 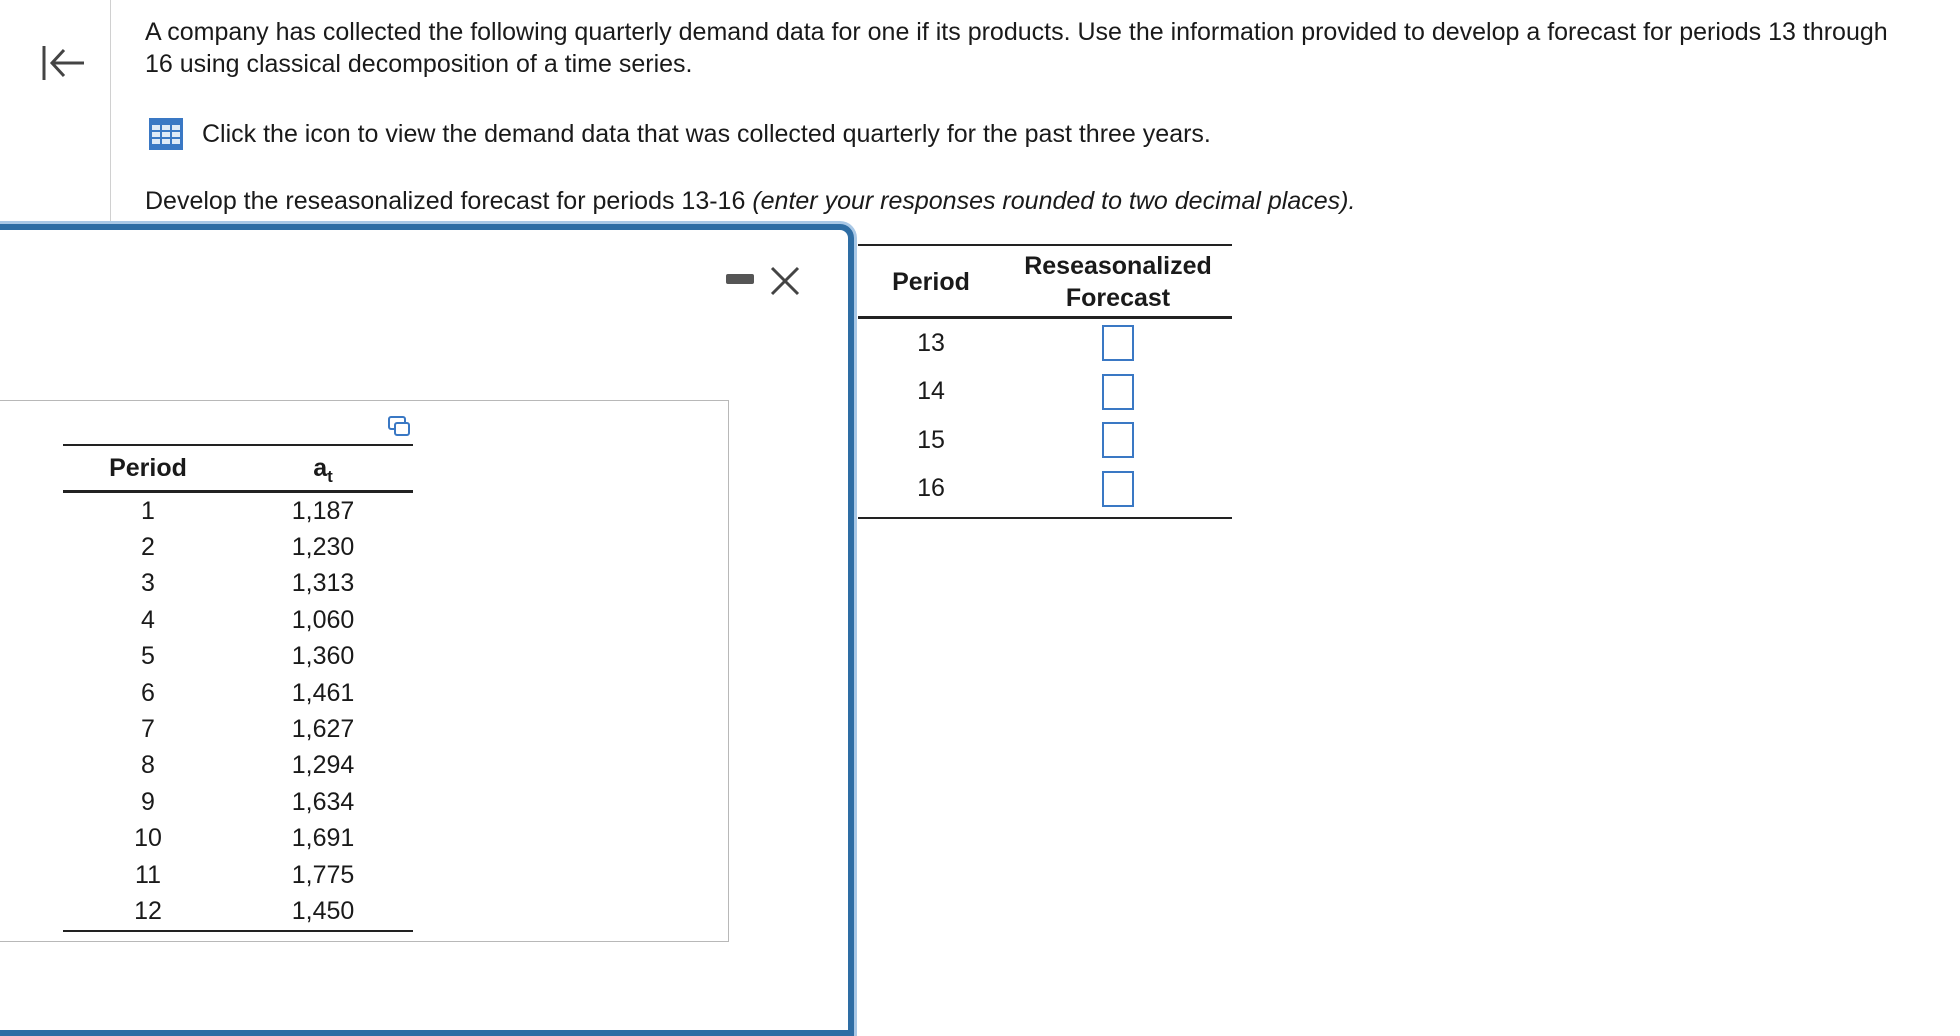 What do you see at coordinates (323, 619) in the screenshot?
I see `demand-value-cell: 1,060` at bounding box center [323, 619].